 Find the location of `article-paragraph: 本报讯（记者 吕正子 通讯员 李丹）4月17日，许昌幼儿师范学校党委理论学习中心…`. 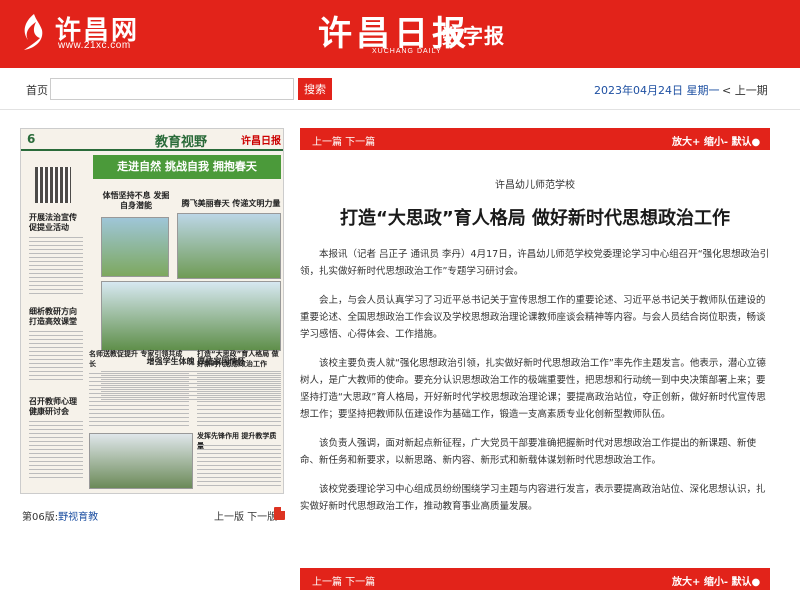

article-paragraph: 本报讯（记者 吕正子 通讯员 李丹）4月17日，许昌幼儿师范学校党委理论学习中心… is located at coordinates (535, 263).